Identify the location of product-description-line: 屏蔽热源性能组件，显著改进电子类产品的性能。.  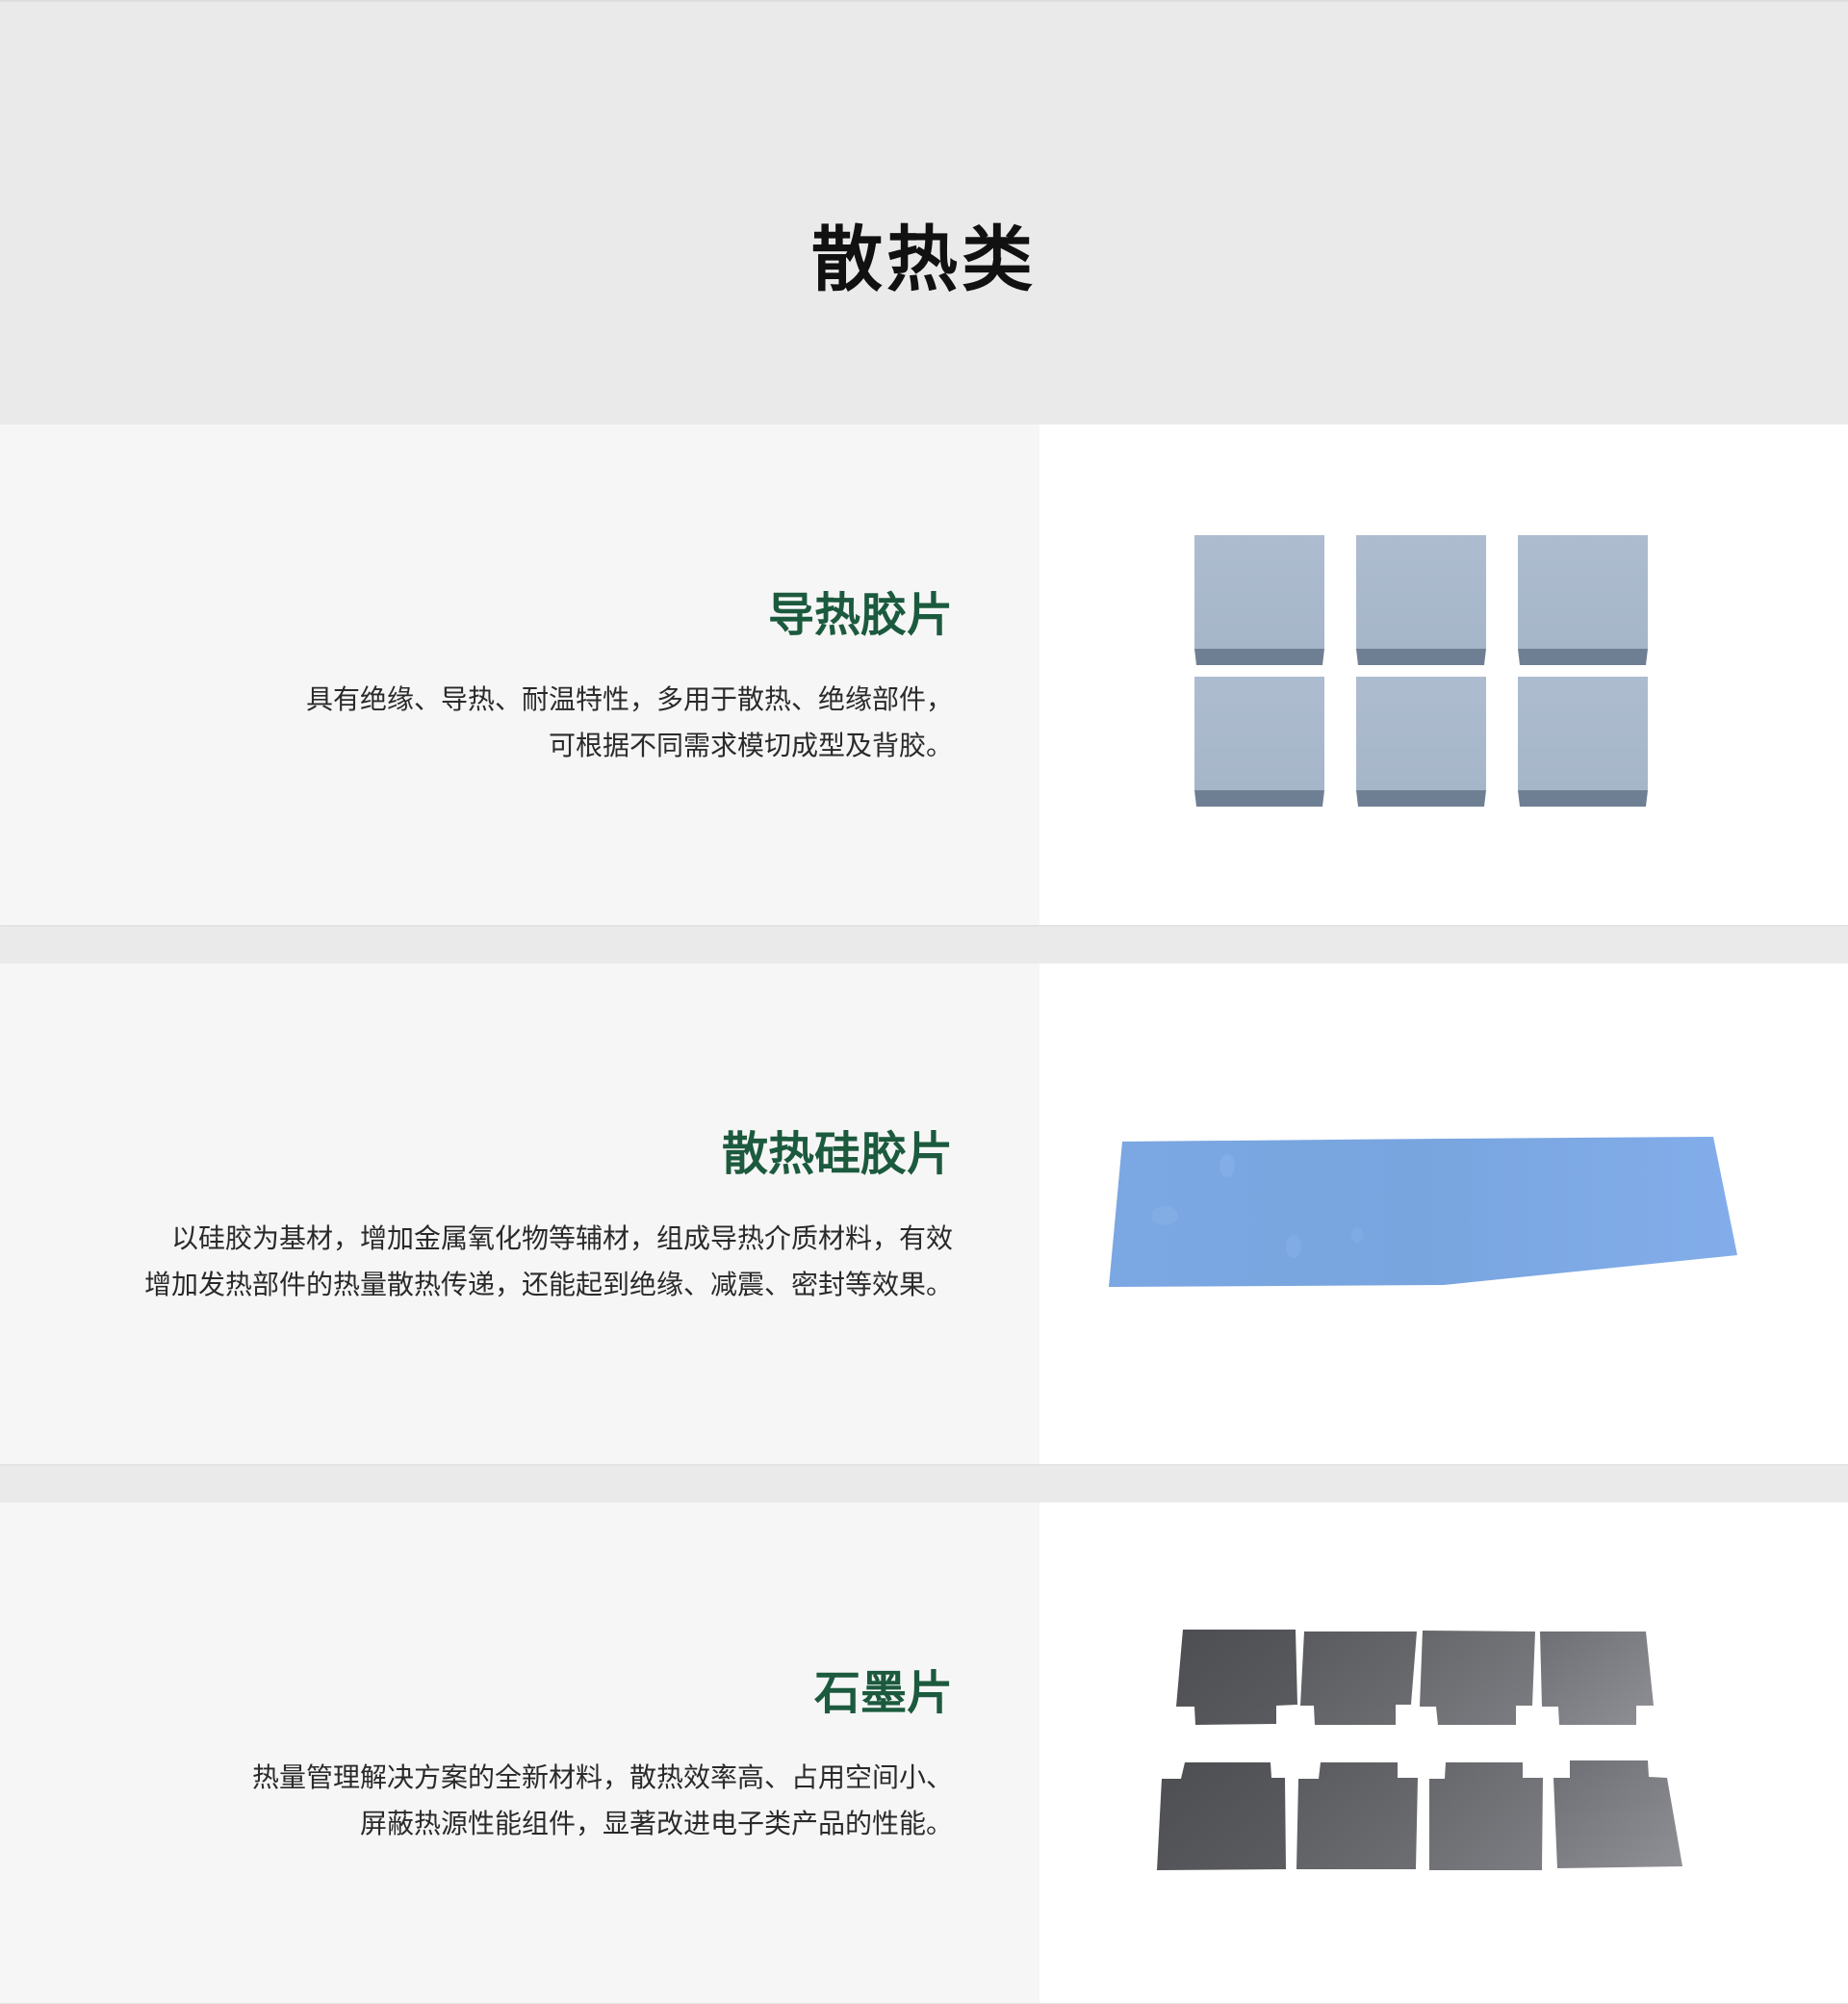
(656, 1823).